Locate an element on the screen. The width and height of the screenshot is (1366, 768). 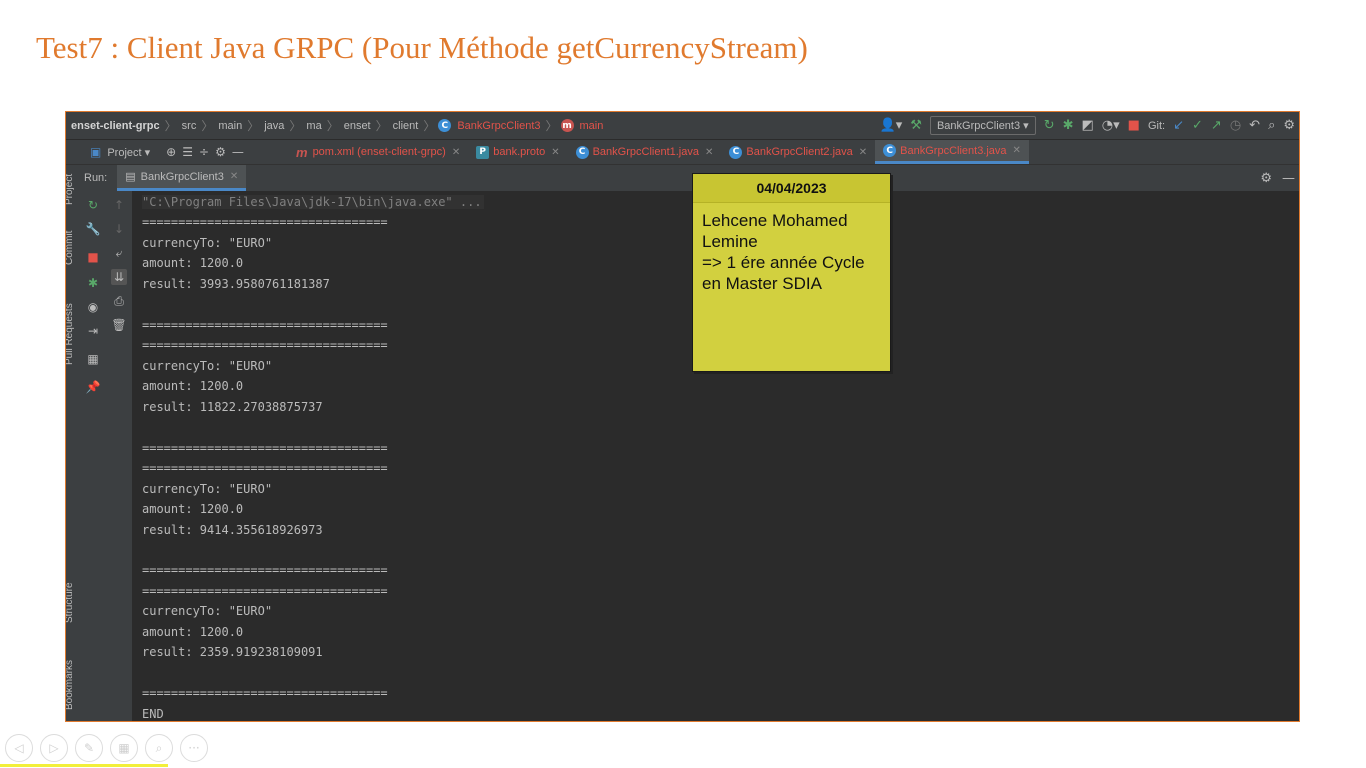
breadcrumb-client: client is located at coordinates (406, 126).